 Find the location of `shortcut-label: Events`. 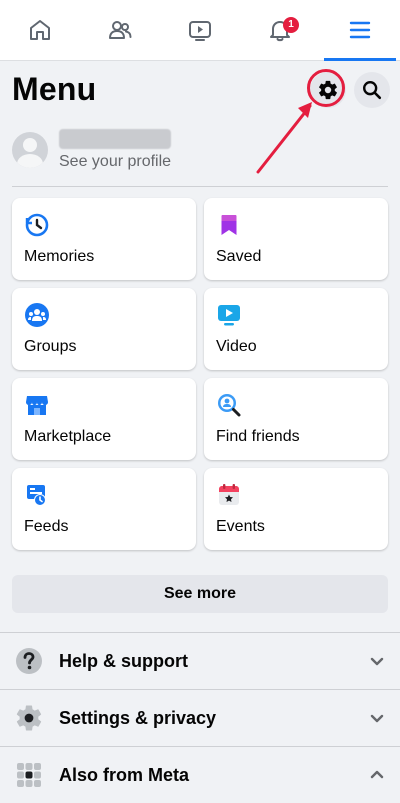

shortcut-label: Events is located at coordinates (240, 526).